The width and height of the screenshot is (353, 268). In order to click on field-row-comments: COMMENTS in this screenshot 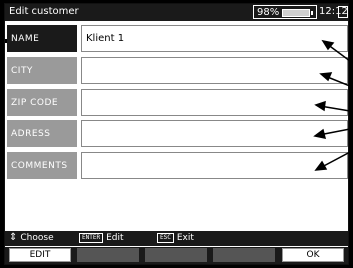, I will do `click(177, 165)`.